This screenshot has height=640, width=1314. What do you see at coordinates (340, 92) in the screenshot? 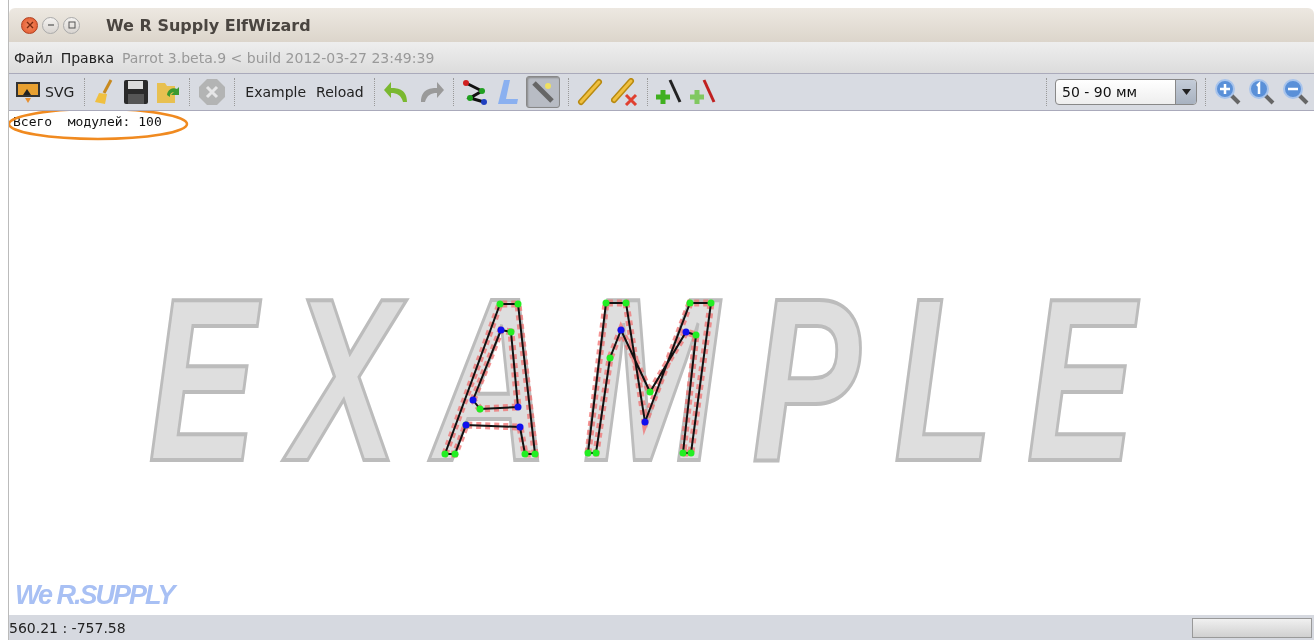
I see `reload-button: Reload` at bounding box center [340, 92].